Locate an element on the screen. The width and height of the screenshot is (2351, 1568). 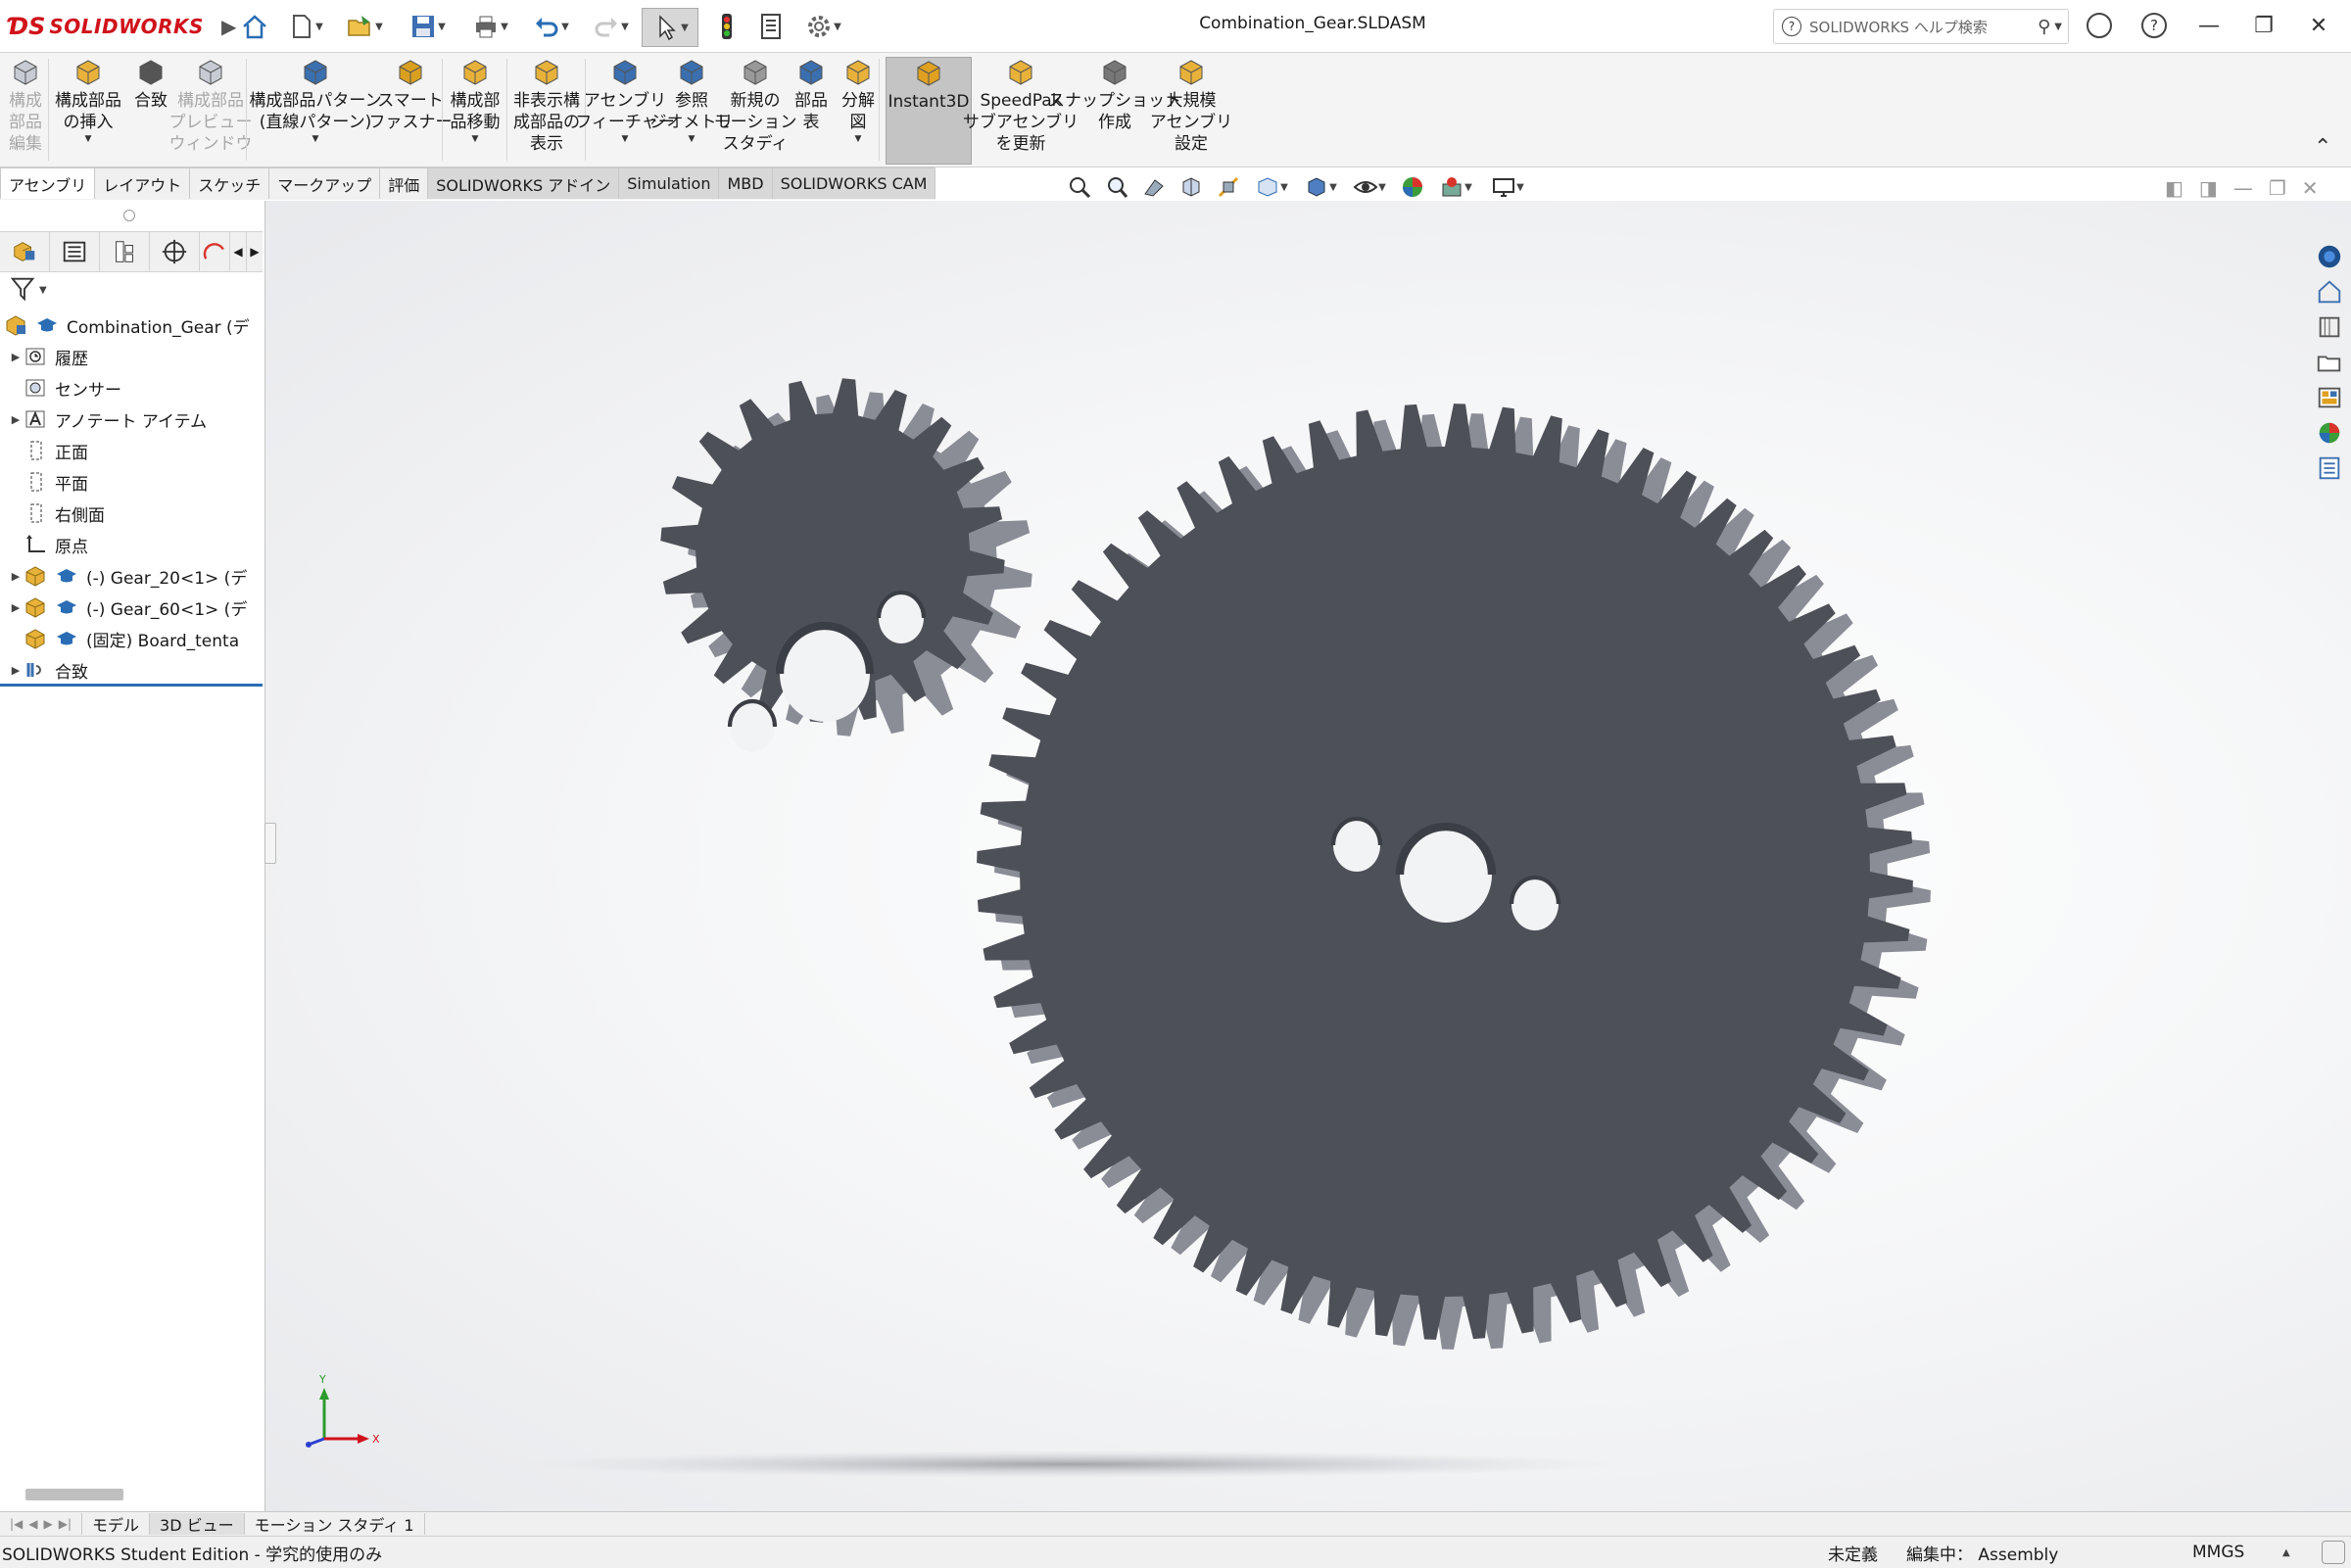
tree-item: ▶ アノテート アイテム is located at coordinates (132, 420).